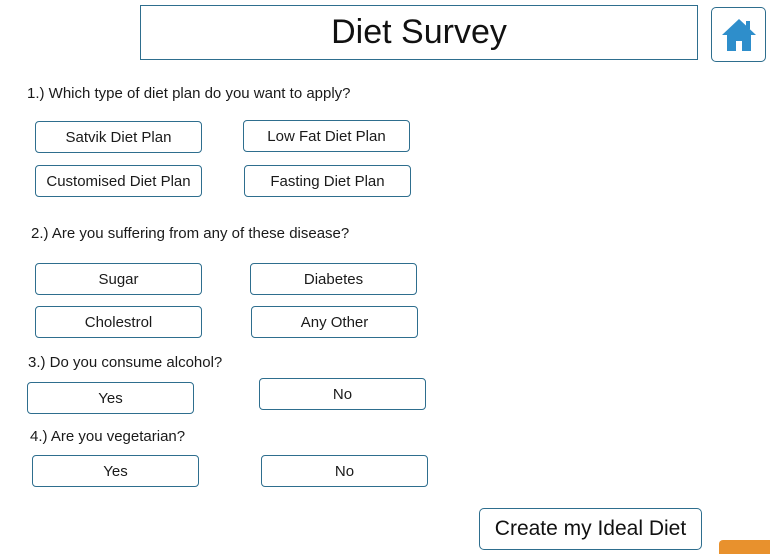 Image resolution: width=770 pixels, height=554 pixels. What do you see at coordinates (334, 322) in the screenshot?
I see `option-any-other: Any Other` at bounding box center [334, 322].